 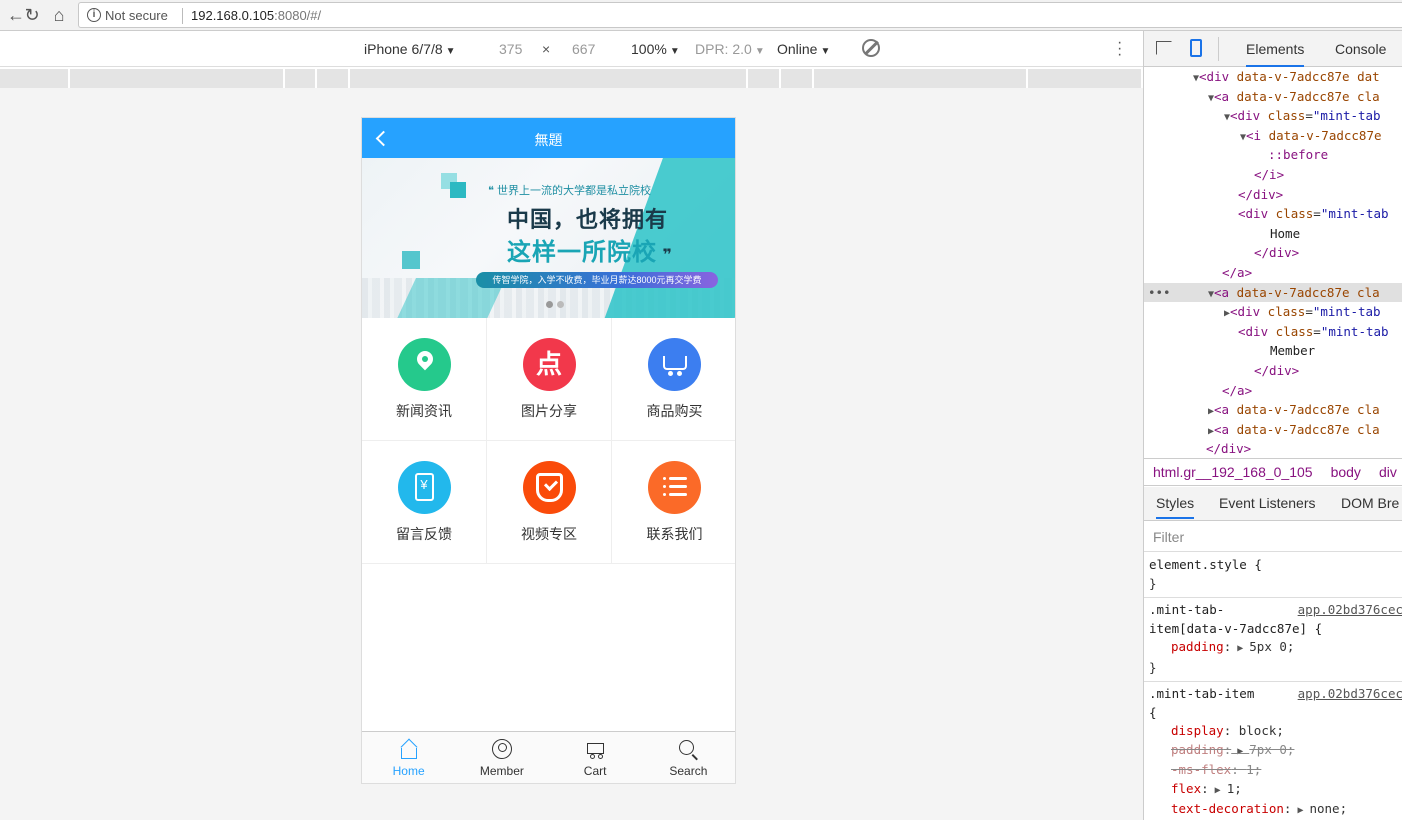 I want to click on tablet-yen-icon: ¥, so click(x=424, y=487).